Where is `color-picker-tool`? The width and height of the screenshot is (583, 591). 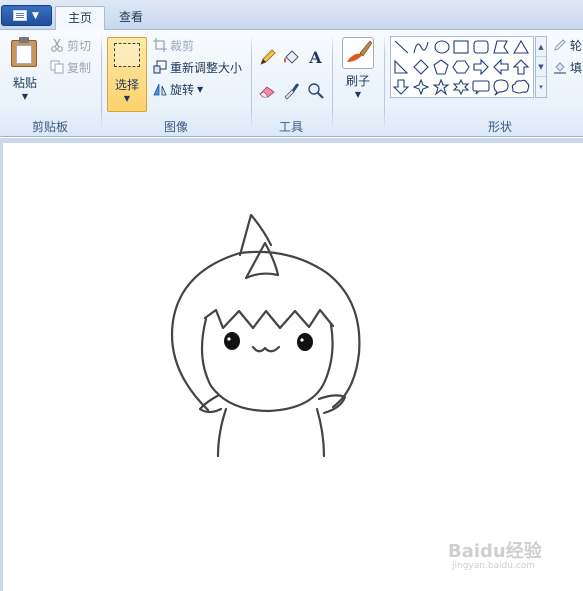
color-picker-tool is located at coordinates (291, 90).